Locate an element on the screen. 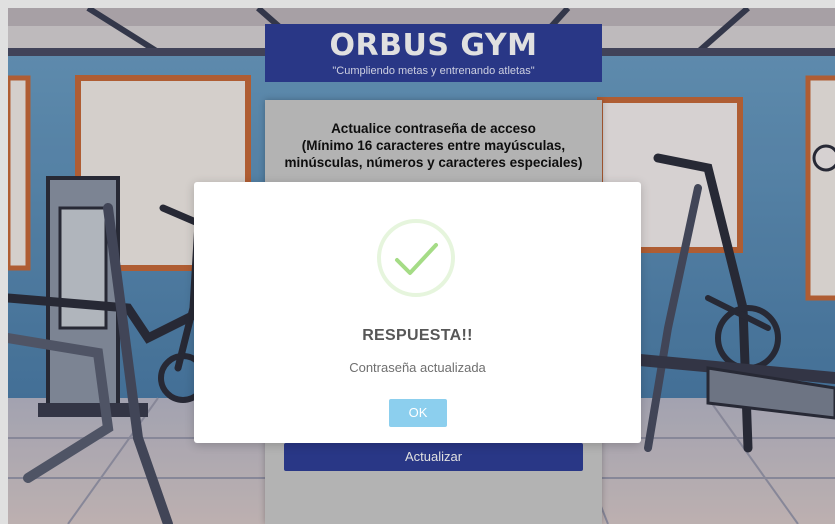  modal-message: Contraseña actualizada is located at coordinates (417, 367).